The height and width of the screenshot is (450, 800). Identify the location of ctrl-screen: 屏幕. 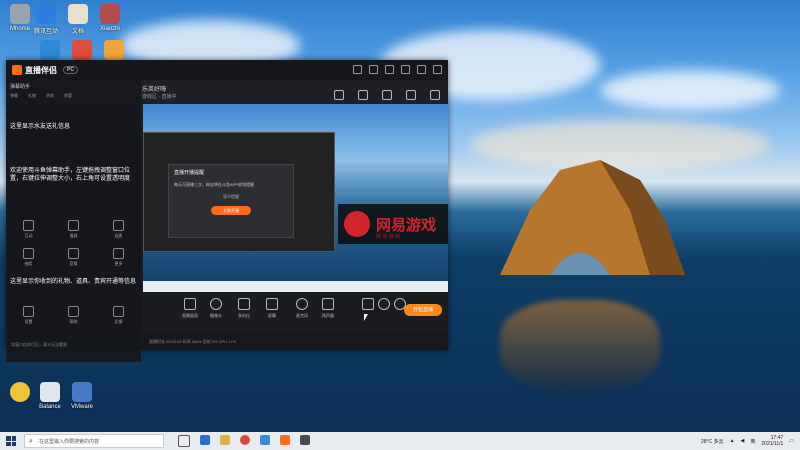
(272, 308).